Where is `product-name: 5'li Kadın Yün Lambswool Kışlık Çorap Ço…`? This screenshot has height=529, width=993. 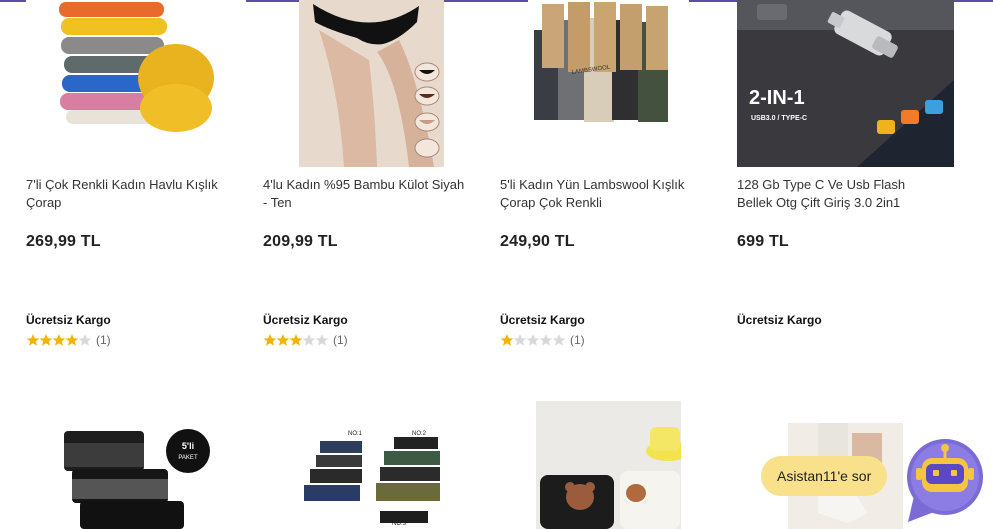 product-name: 5'li Kadın Yün Lambswool Kışlık Çorap Ço… is located at coordinates (603, 194).